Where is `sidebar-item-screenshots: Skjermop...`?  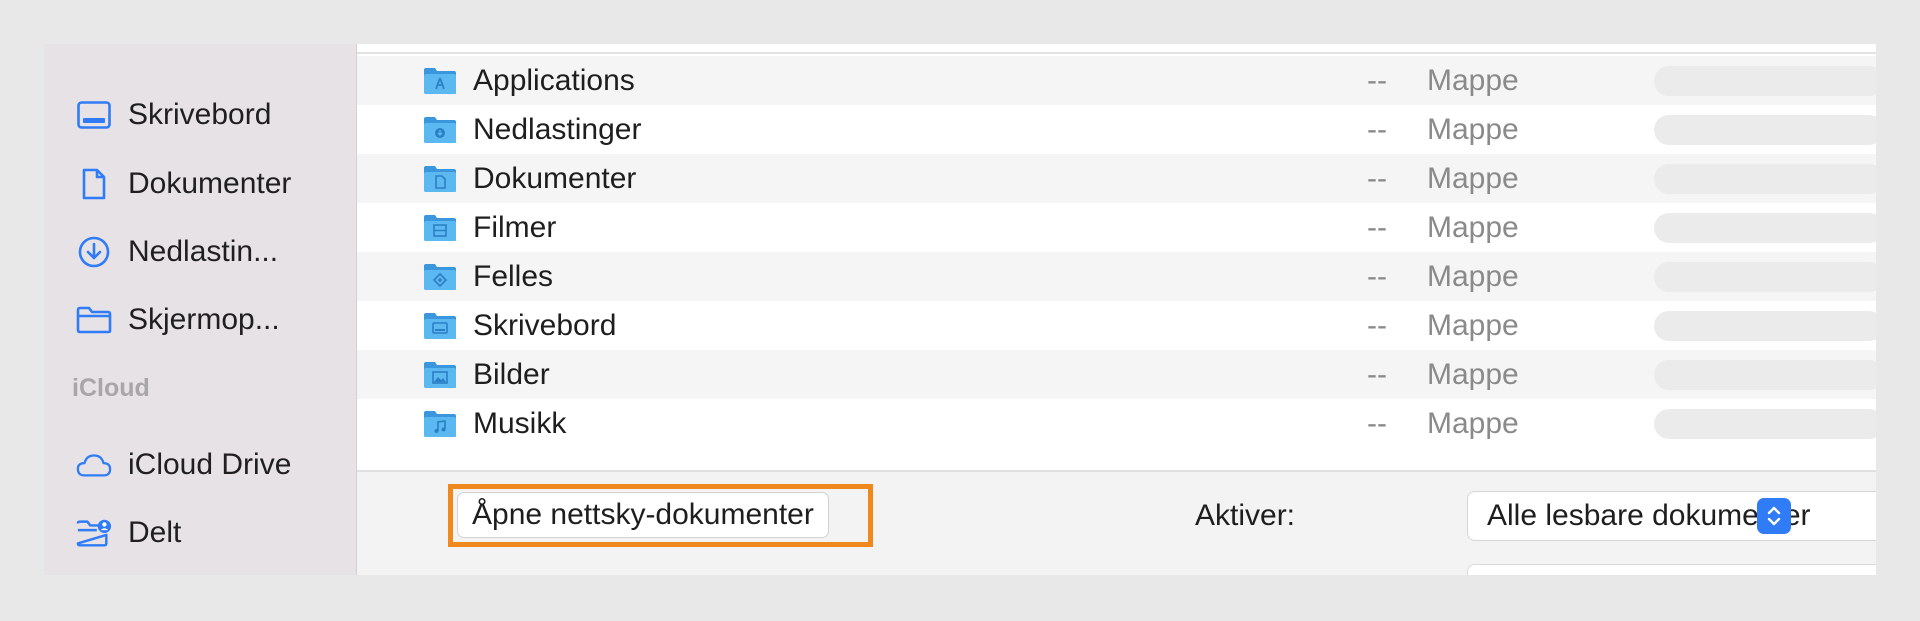 sidebar-item-screenshots: Skjermop... is located at coordinates (178, 320).